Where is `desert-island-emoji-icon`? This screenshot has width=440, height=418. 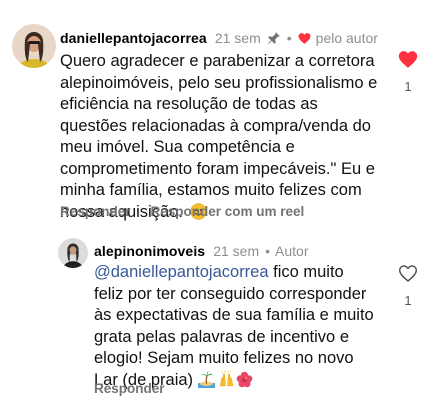 desert-island-emoji-icon is located at coordinates (206, 379).